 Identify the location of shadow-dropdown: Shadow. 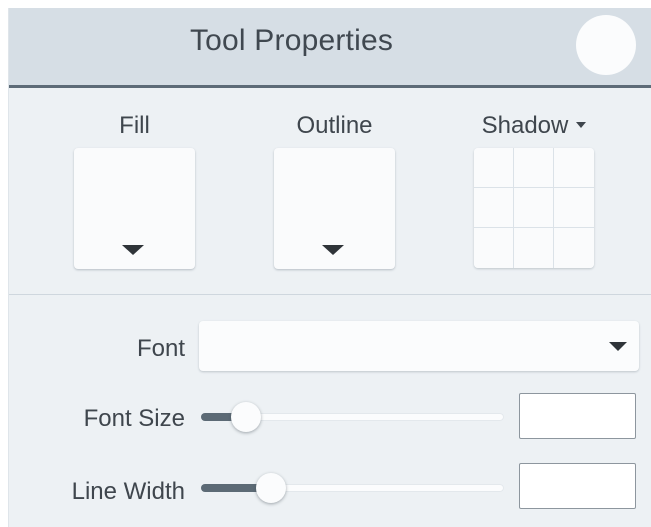
(534, 126).